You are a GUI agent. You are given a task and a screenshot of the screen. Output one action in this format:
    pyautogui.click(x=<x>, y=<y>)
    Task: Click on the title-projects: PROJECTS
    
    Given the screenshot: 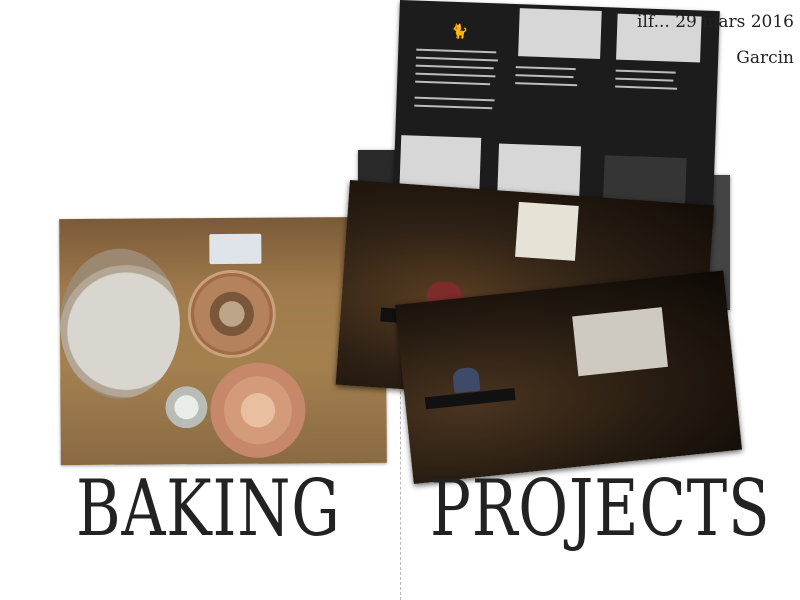 What is the action you would take?
    pyautogui.click(x=600, y=509)
    